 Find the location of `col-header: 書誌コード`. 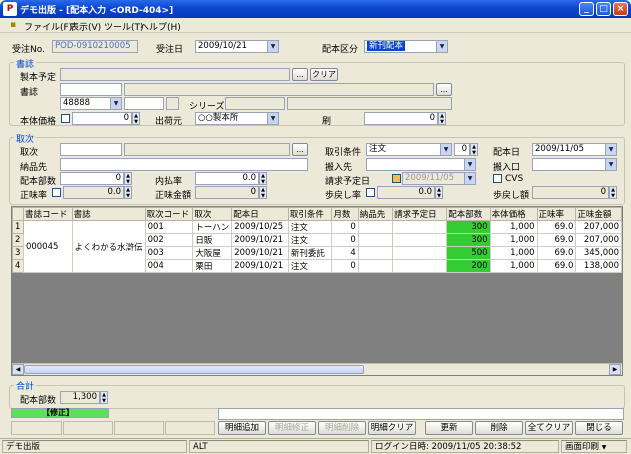

col-header: 書誌コード is located at coordinates (47, 214).